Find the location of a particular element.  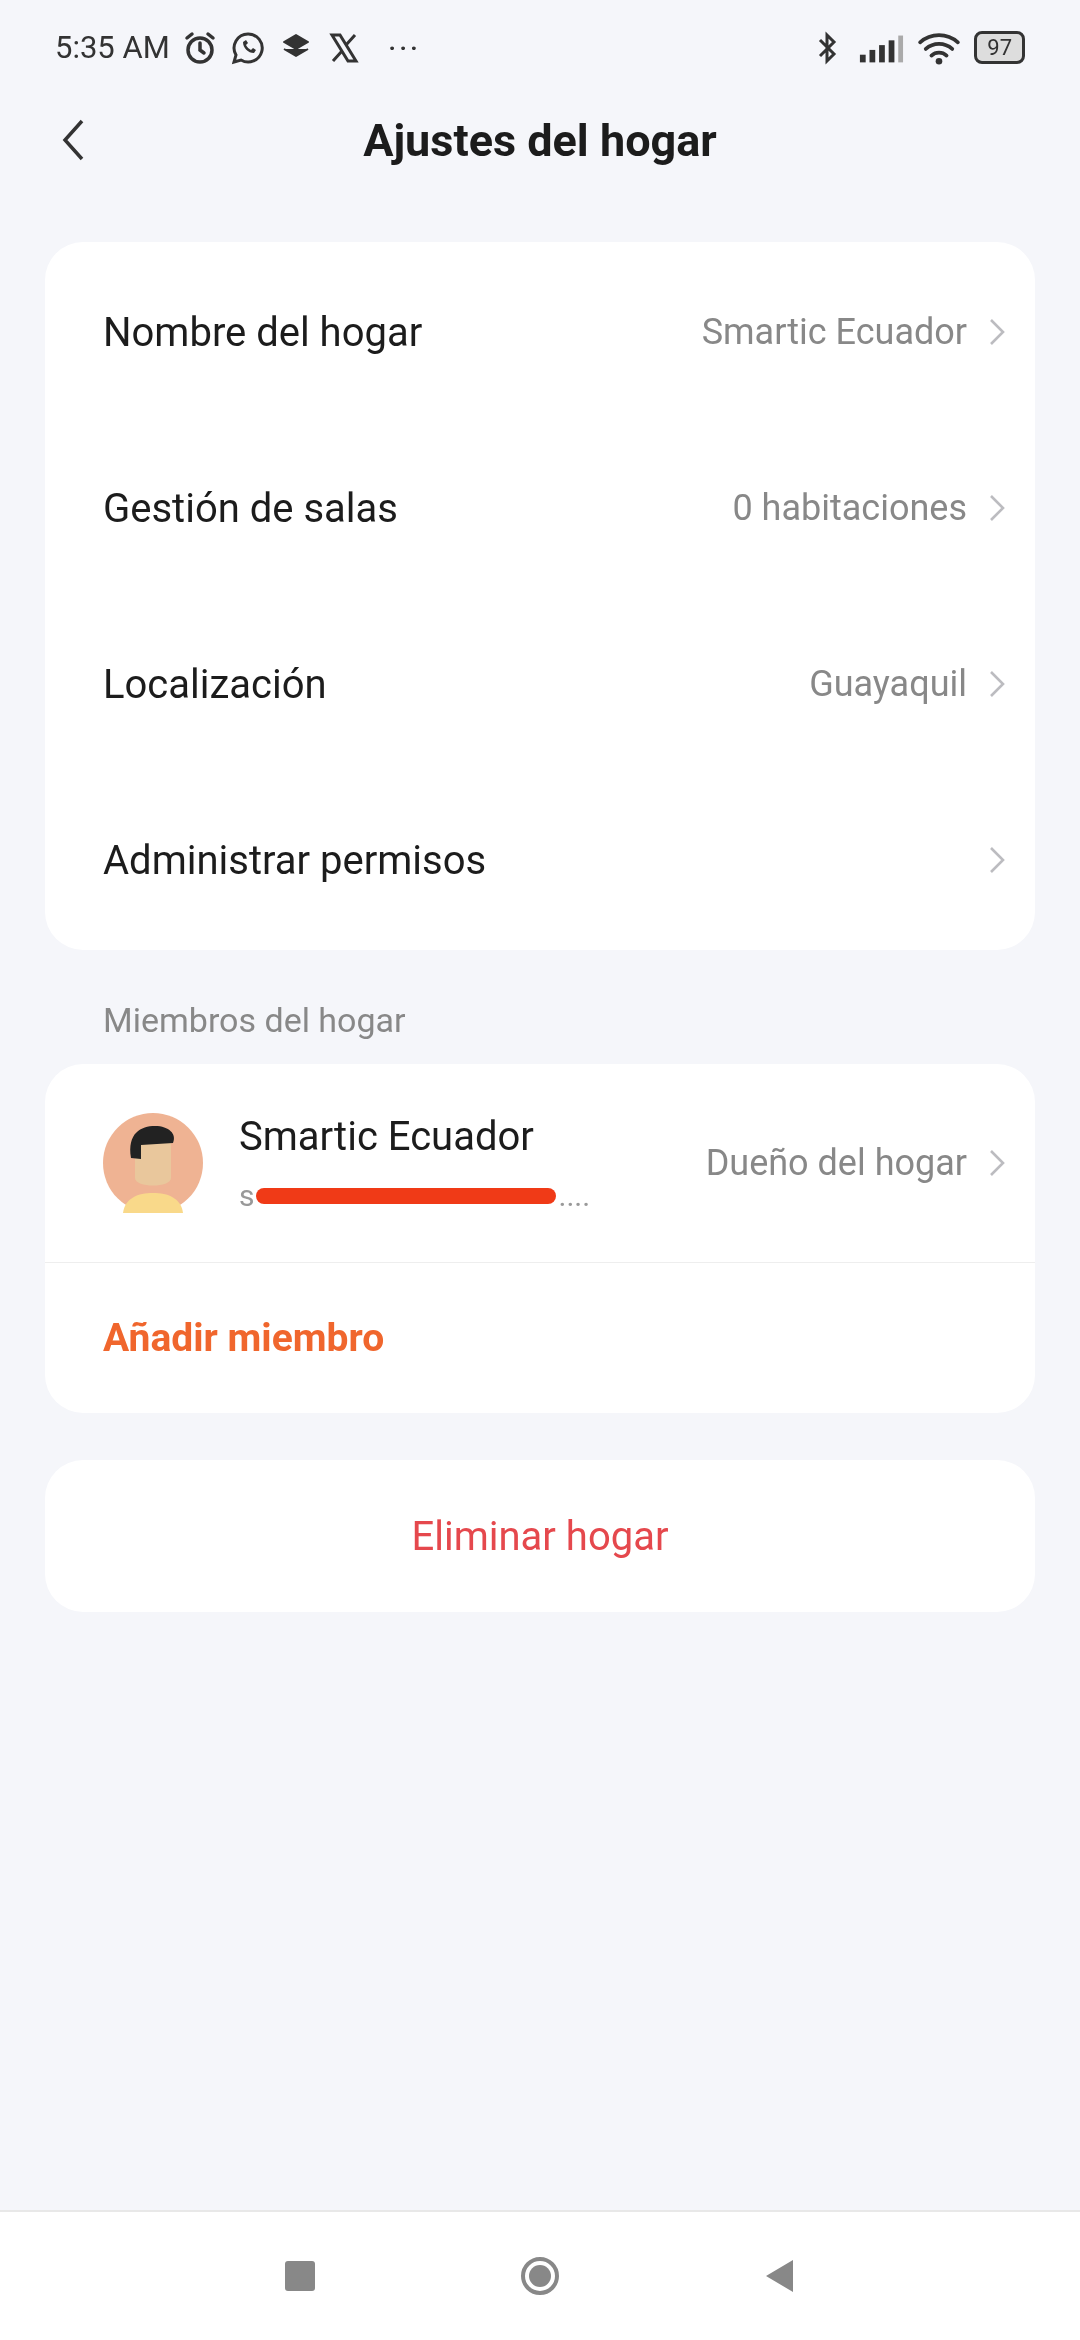

wifi-icon is located at coordinates (939, 47).